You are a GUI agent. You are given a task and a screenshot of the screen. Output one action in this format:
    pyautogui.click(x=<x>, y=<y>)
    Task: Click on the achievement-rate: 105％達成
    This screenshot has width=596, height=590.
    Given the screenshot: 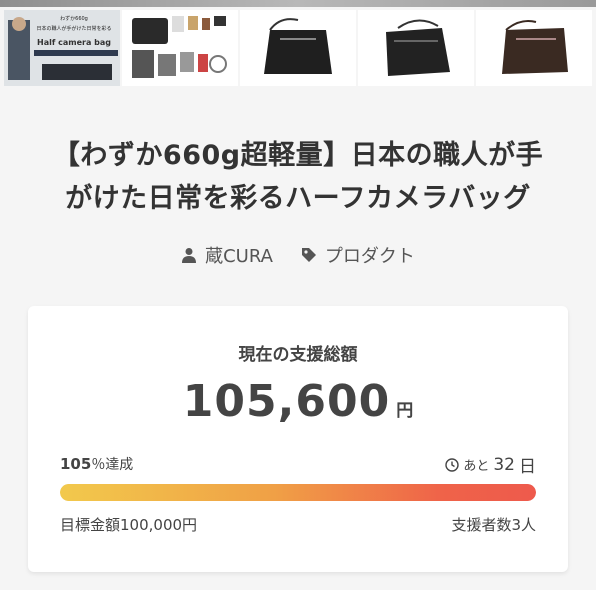 What is the action you would take?
    pyautogui.click(x=96, y=464)
    